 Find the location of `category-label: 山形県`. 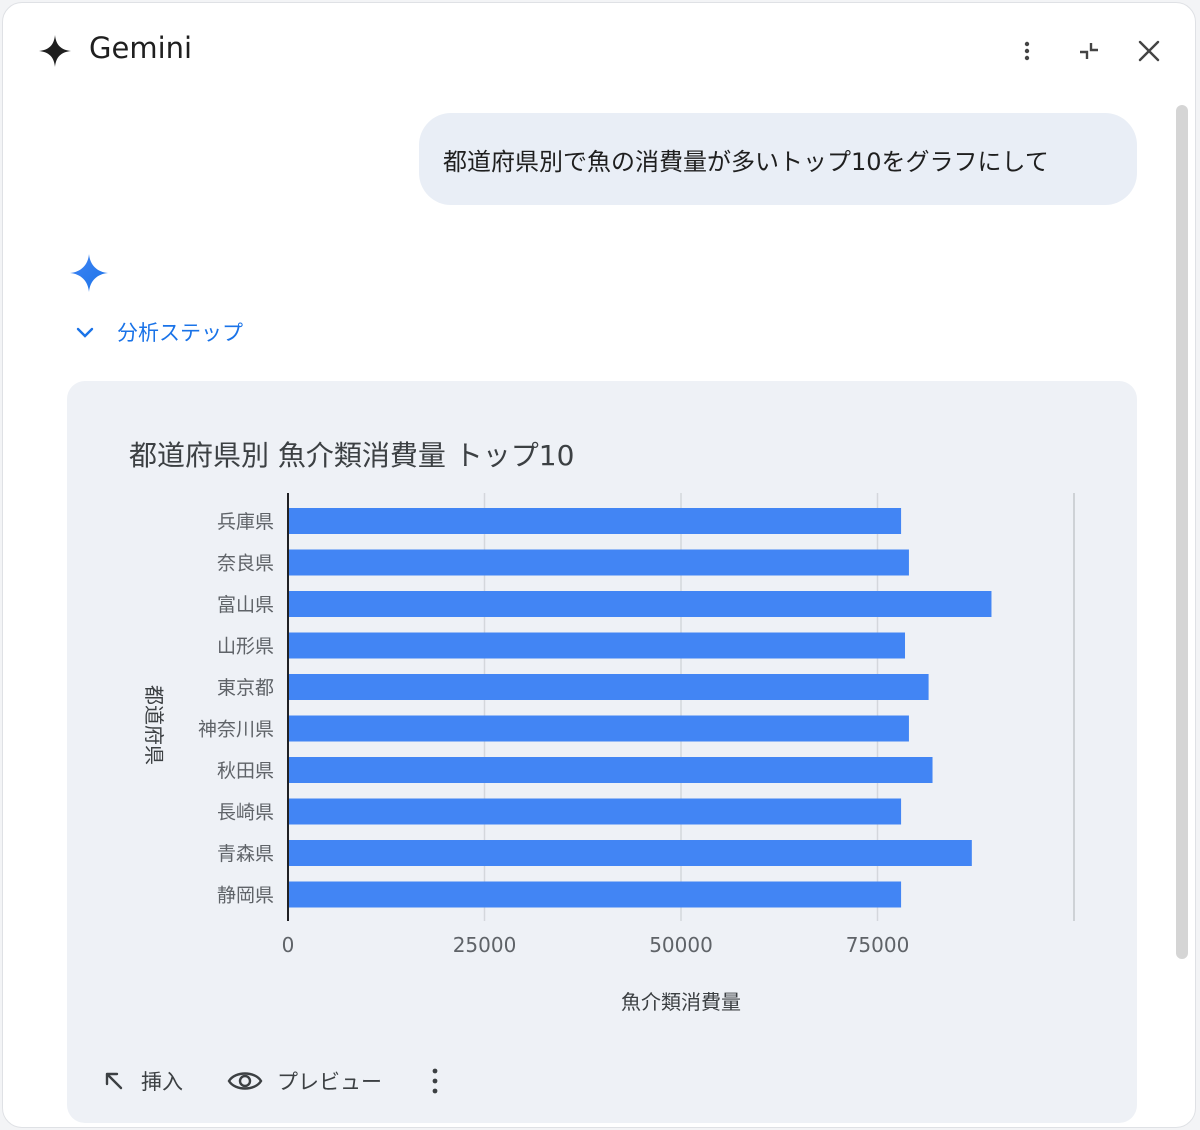

category-label: 山形県 is located at coordinates (245, 647).